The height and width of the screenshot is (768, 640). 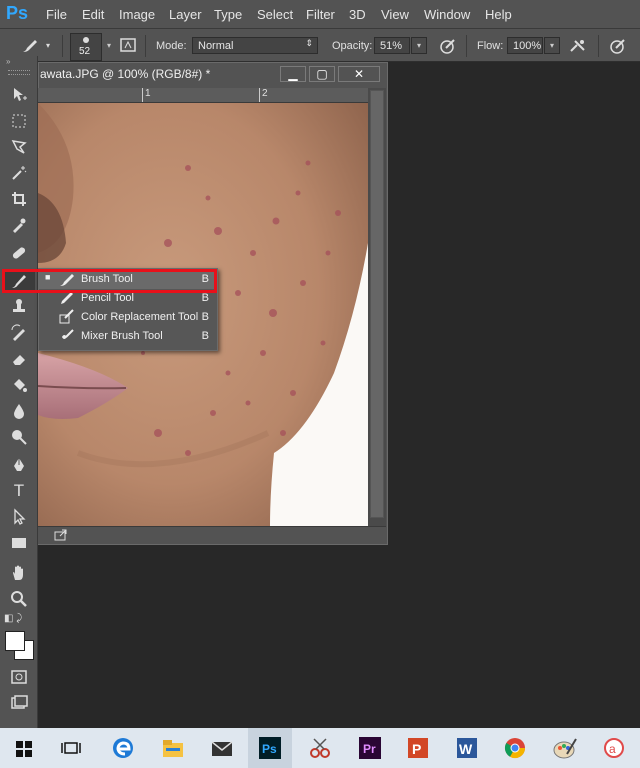 What do you see at coordinates (123, 748) in the screenshot?
I see `edge-icon` at bounding box center [123, 748].